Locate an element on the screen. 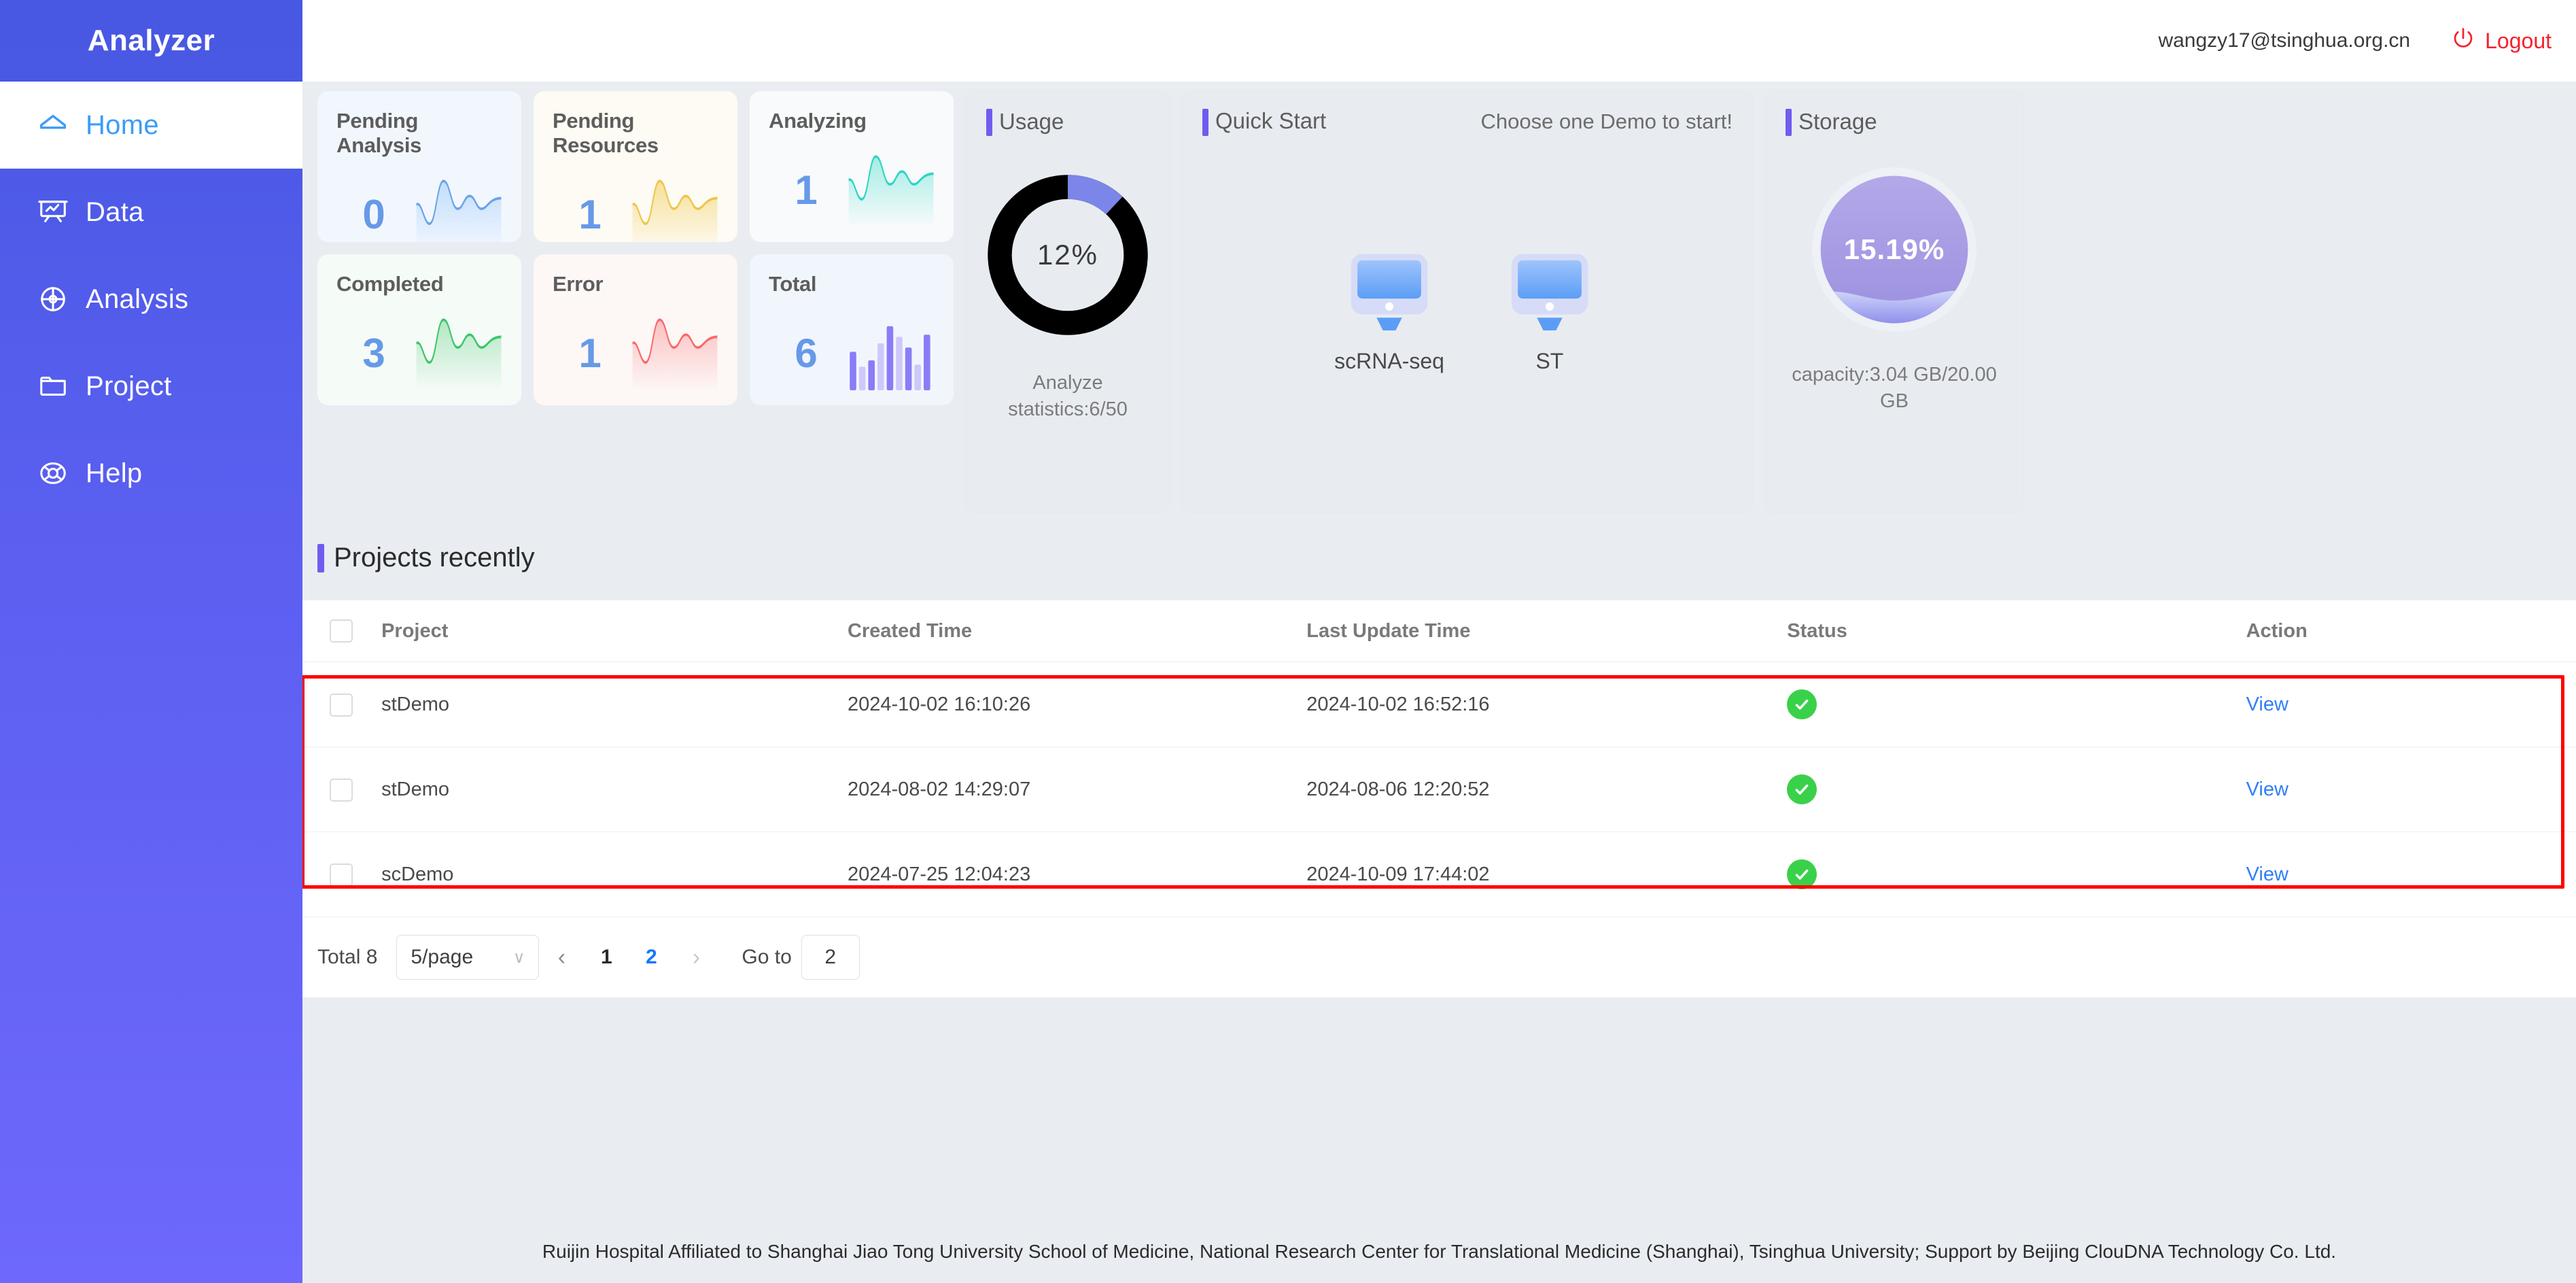 This screenshot has height=1283, width=2576. stat-card-analyzing: Analyzing 1 is located at coordinates (852, 166).